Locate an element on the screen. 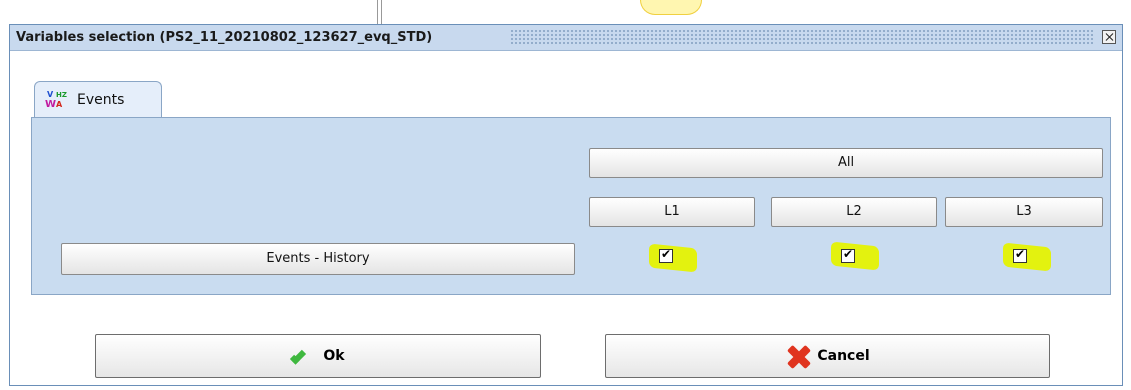 The image size is (1131, 390). tab-events: V HZ W A Events is located at coordinates (98, 99).